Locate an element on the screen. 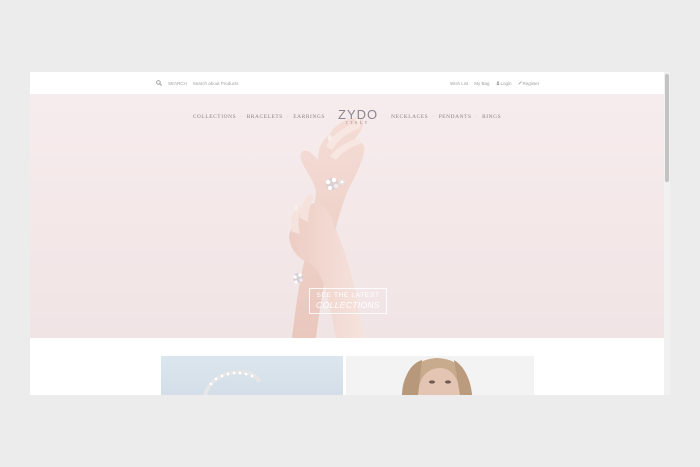 Image resolution: width=700 pixels, height=467 pixels. nav-earrings: EARRINGS is located at coordinates (309, 117).